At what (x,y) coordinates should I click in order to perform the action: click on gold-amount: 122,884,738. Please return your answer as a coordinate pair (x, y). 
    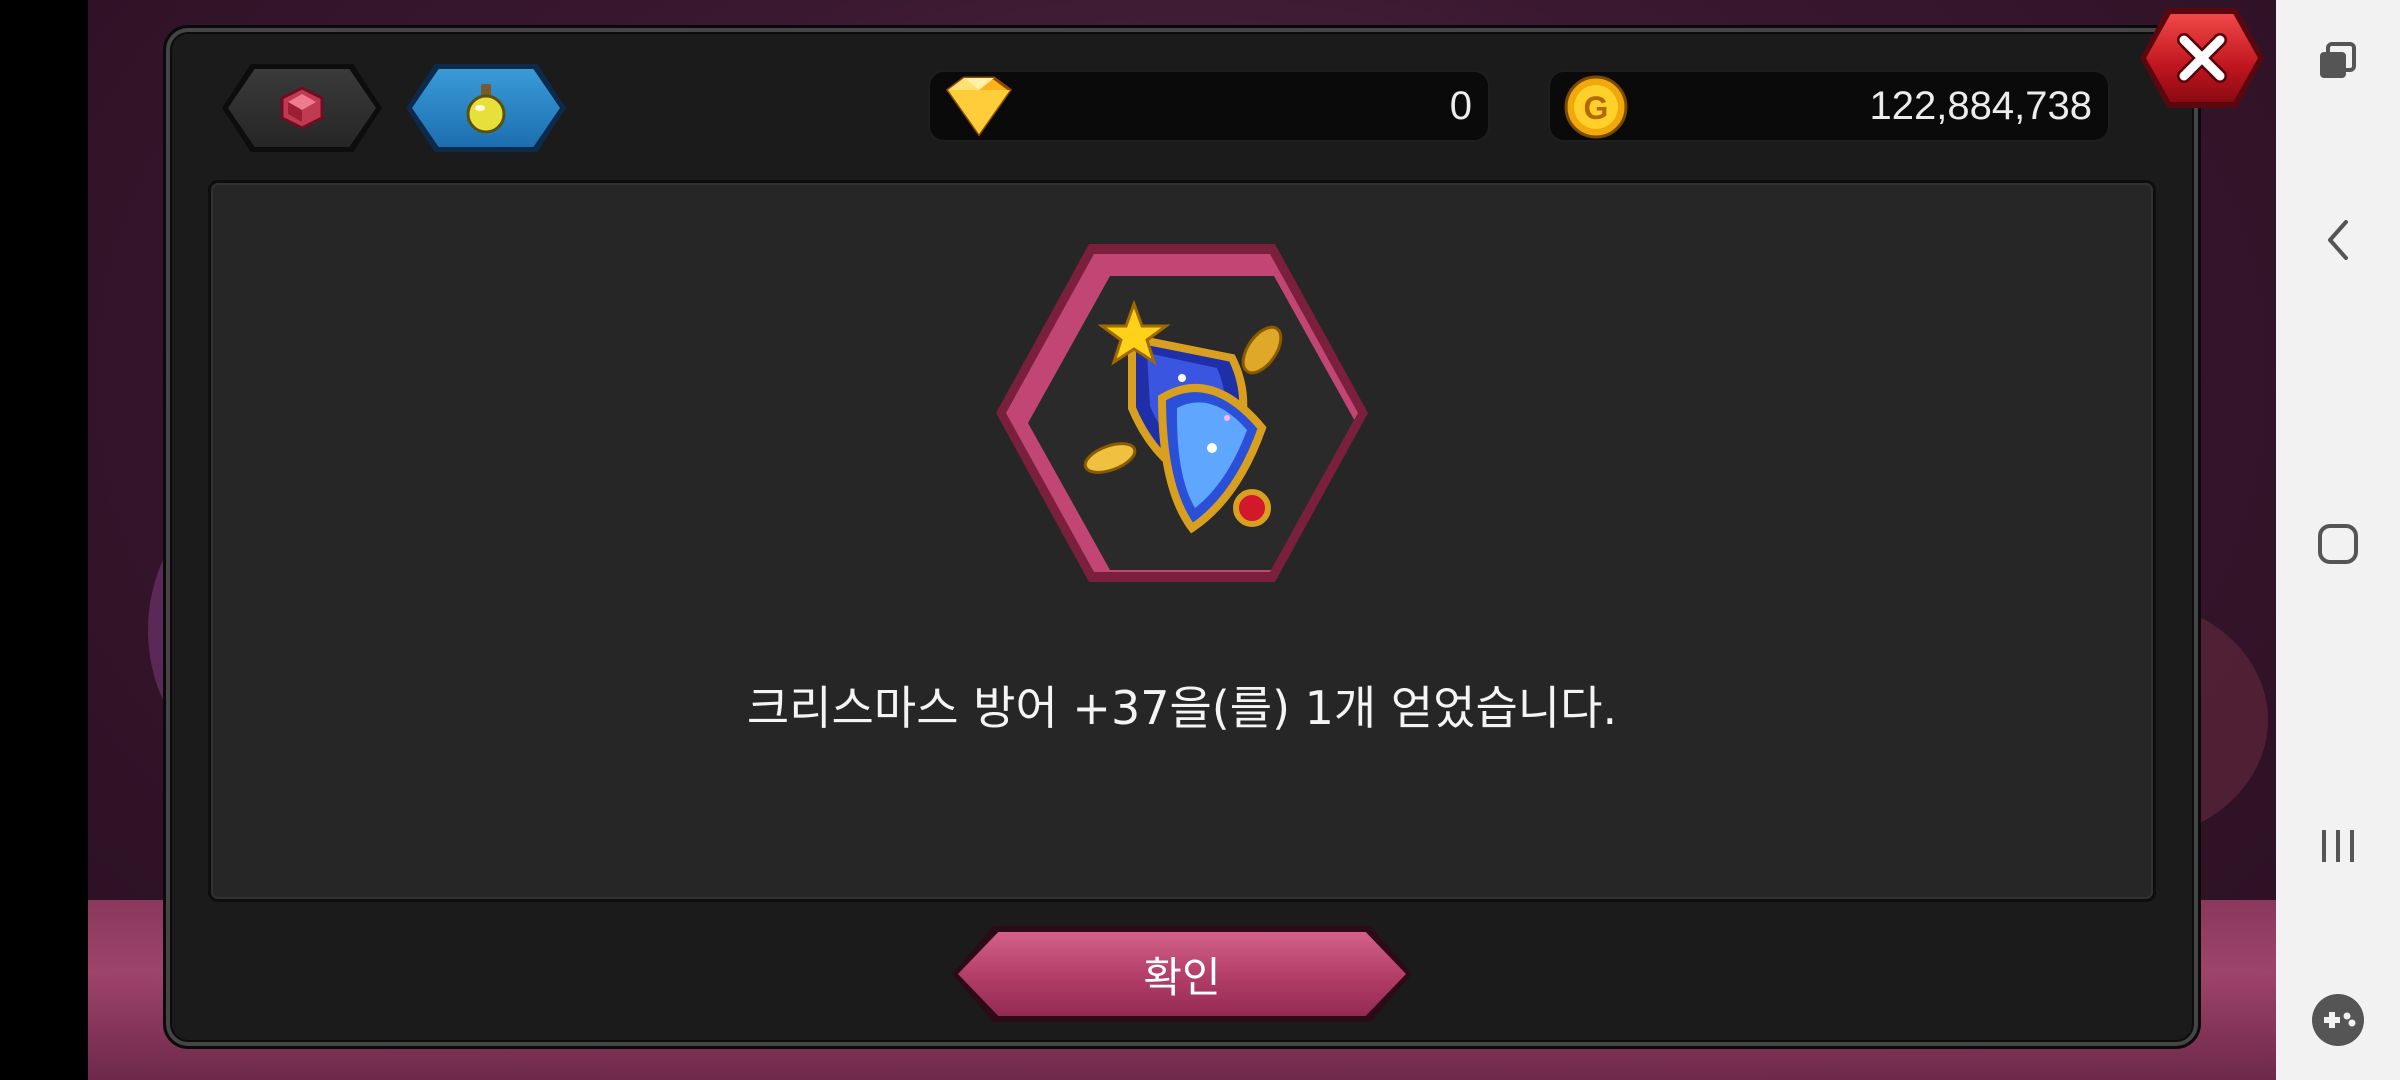
    Looking at the image, I should click on (1980, 106).